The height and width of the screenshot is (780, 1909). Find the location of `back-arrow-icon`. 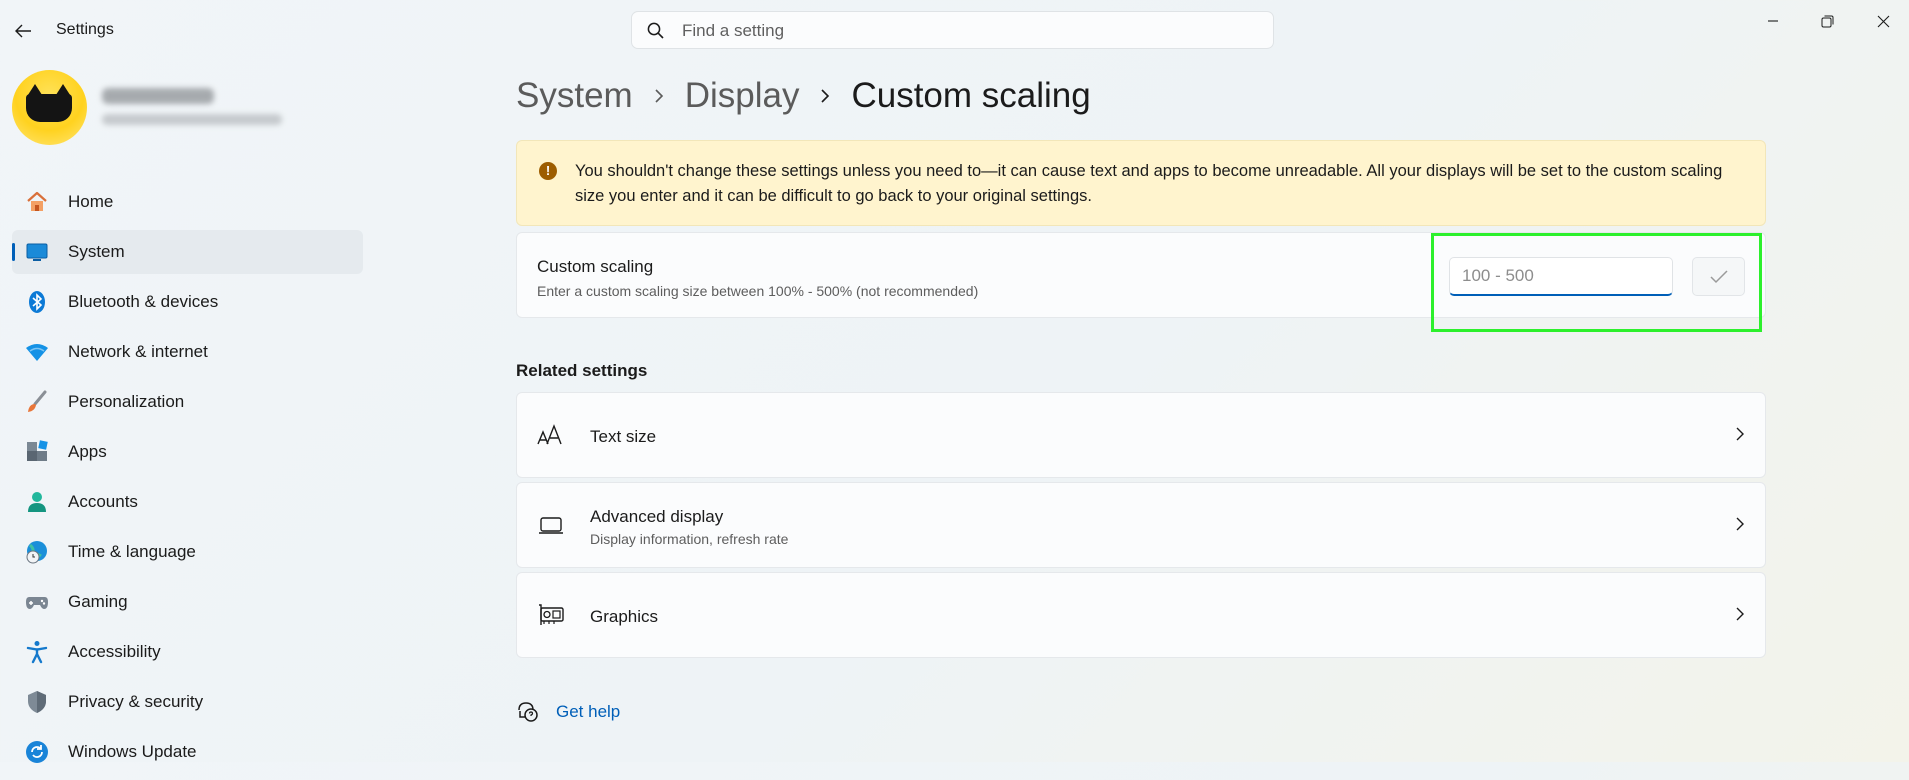

back-arrow-icon is located at coordinates (23, 31).